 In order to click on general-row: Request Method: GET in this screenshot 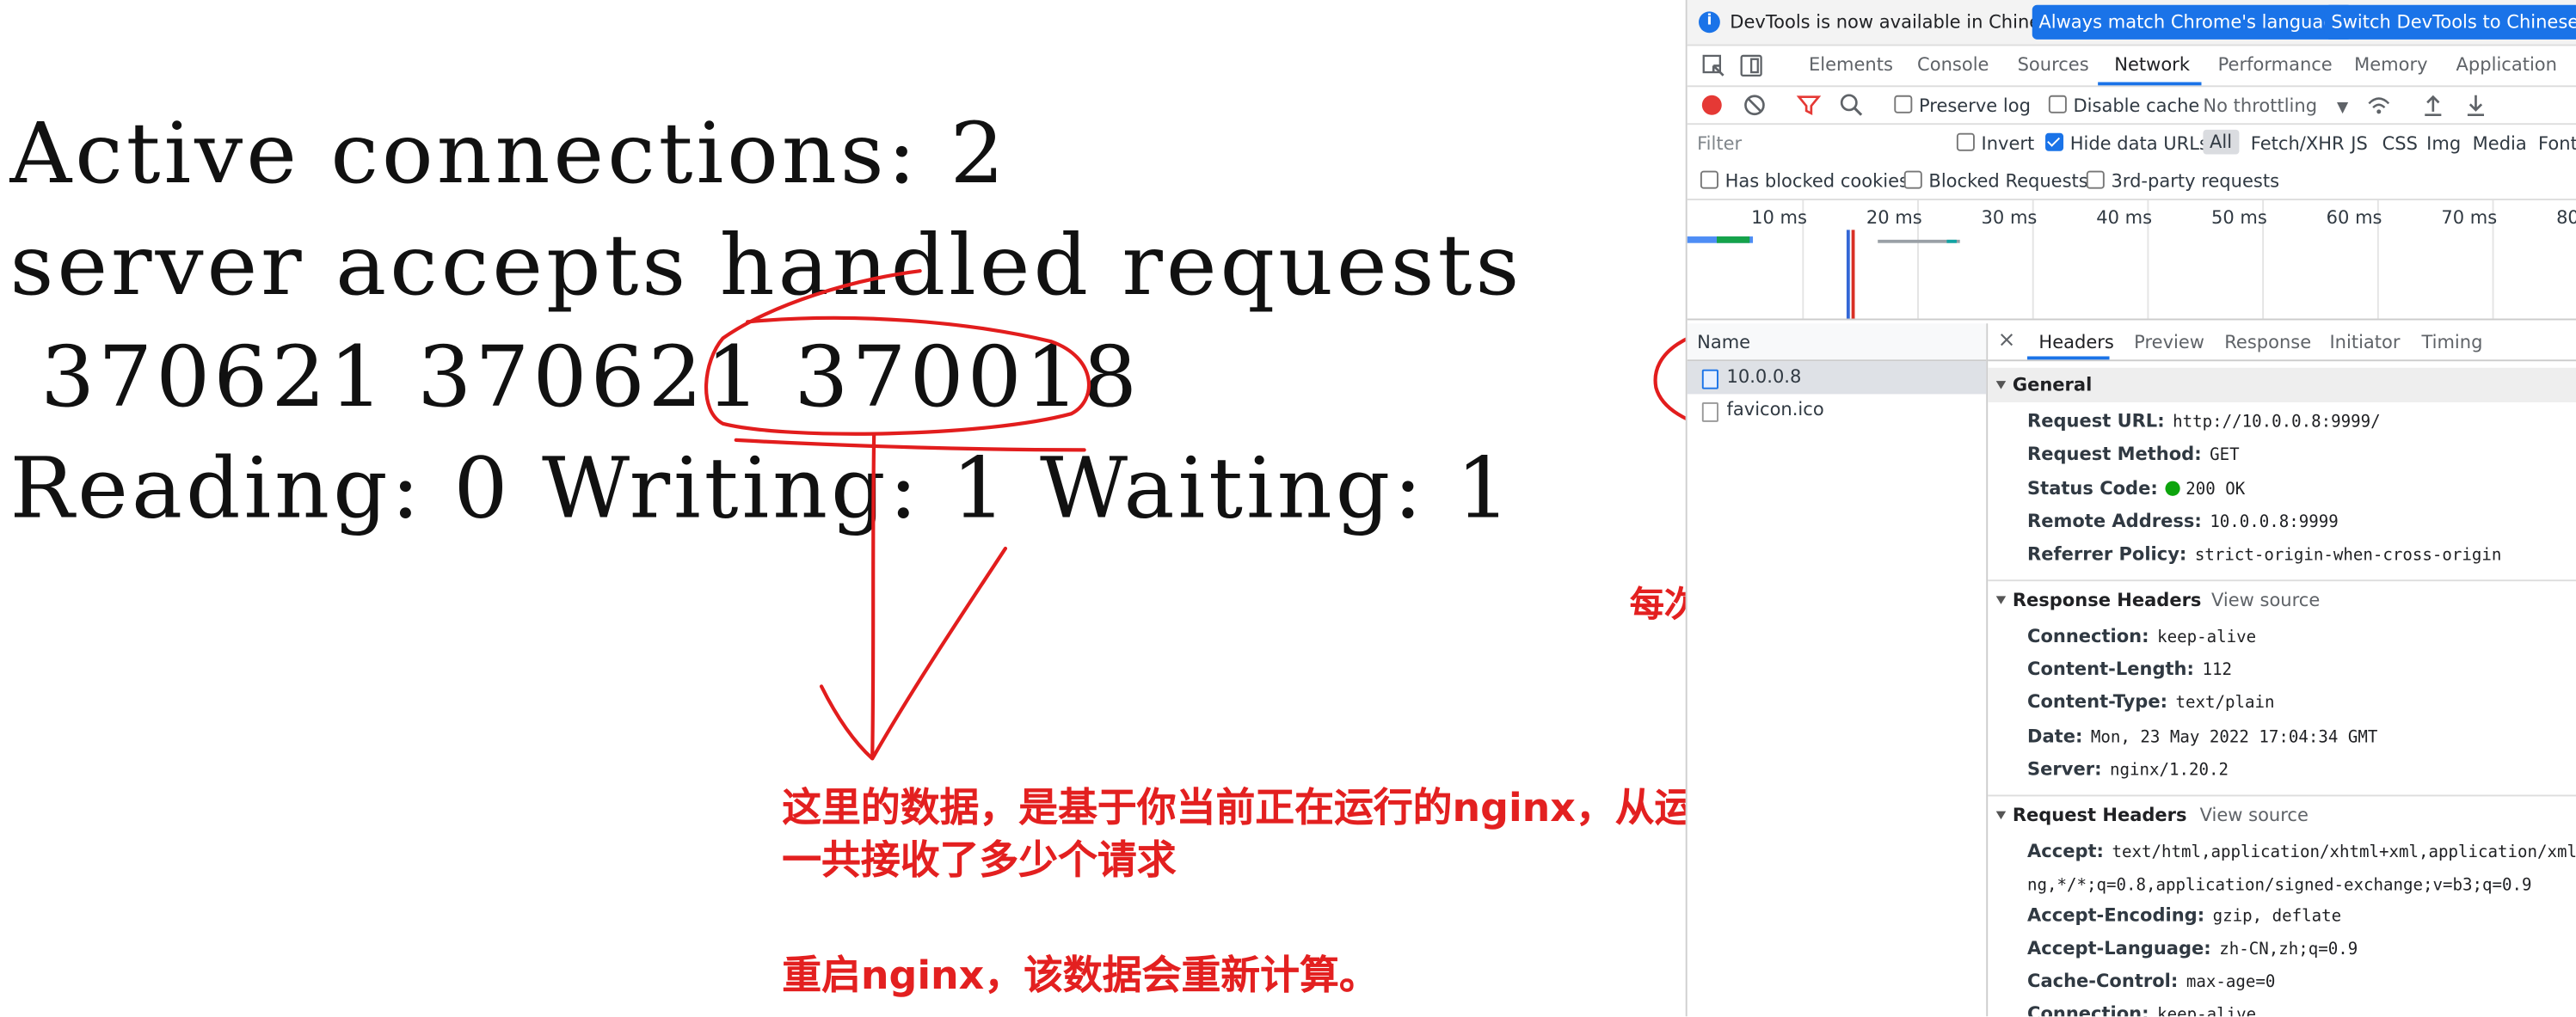, I will do `click(2133, 454)`.